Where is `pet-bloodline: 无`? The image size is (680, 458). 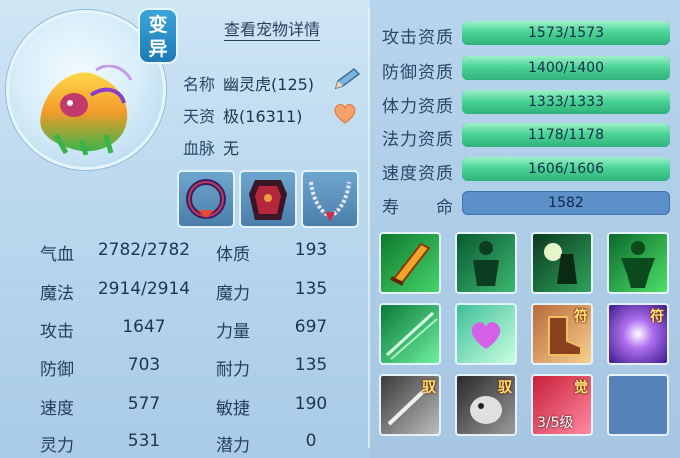 pet-bloodline: 无 is located at coordinates (231, 148).